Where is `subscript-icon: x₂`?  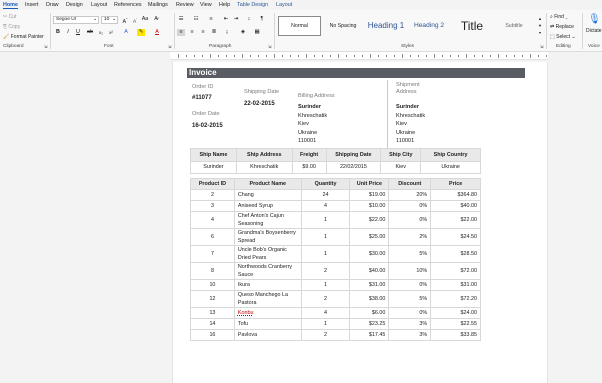
subscript-icon: x₂ is located at coordinates (101, 32).